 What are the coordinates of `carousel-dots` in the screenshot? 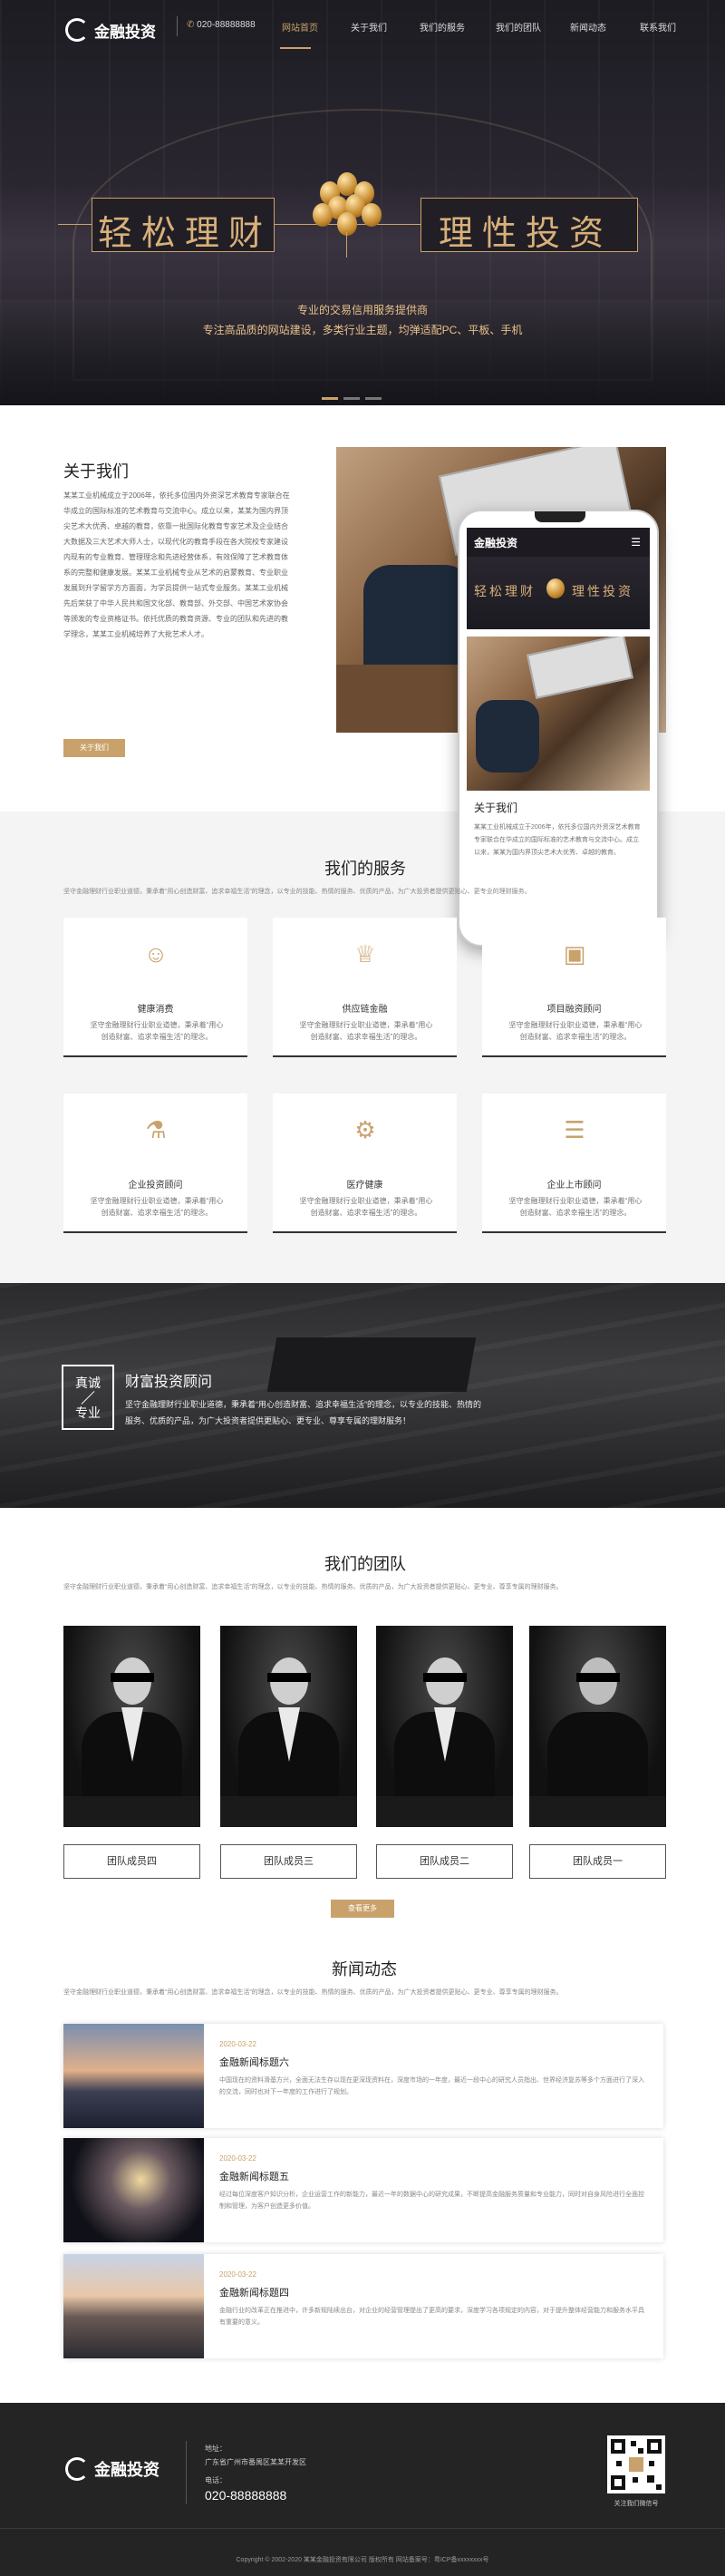 It's located at (351, 396).